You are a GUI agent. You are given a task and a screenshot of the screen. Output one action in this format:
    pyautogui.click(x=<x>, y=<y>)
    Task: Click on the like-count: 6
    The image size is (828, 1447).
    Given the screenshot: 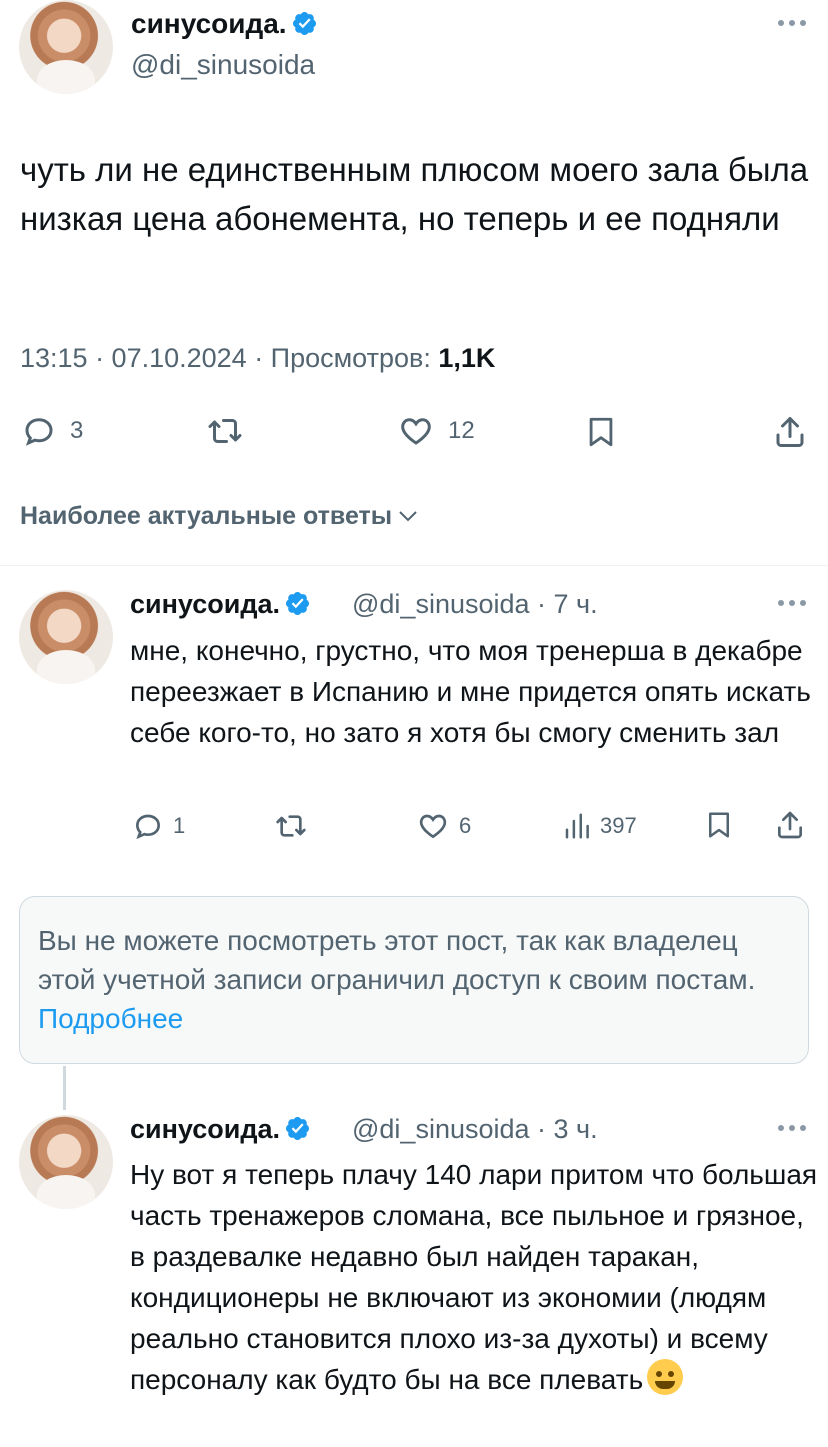 What is the action you would take?
    pyautogui.click(x=465, y=825)
    